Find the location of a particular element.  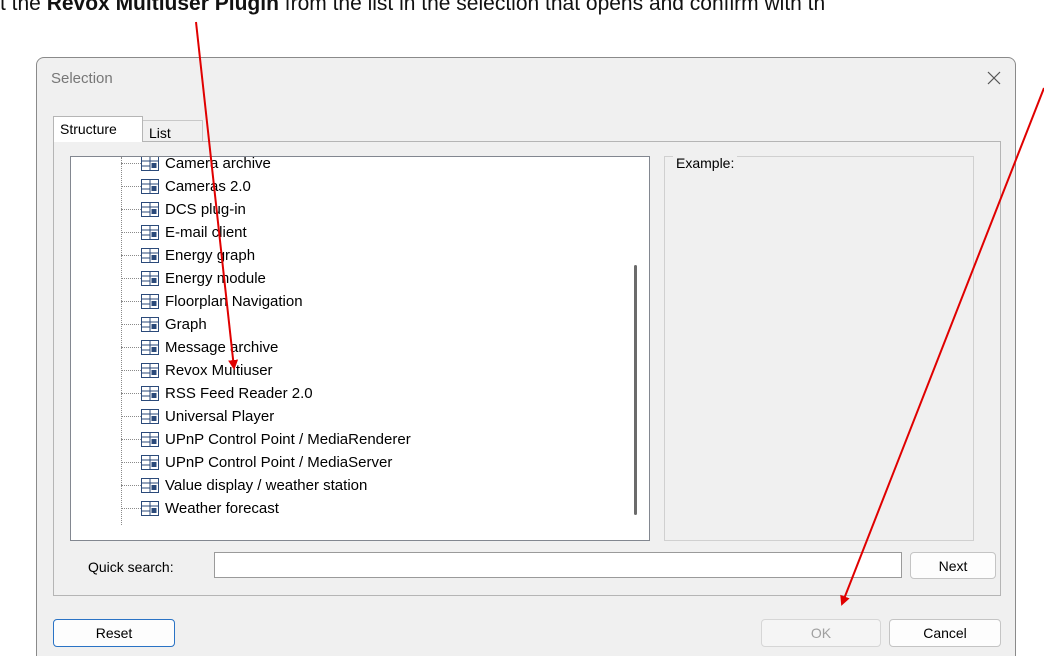

tree-item: Universal Player is located at coordinates (371, 417).